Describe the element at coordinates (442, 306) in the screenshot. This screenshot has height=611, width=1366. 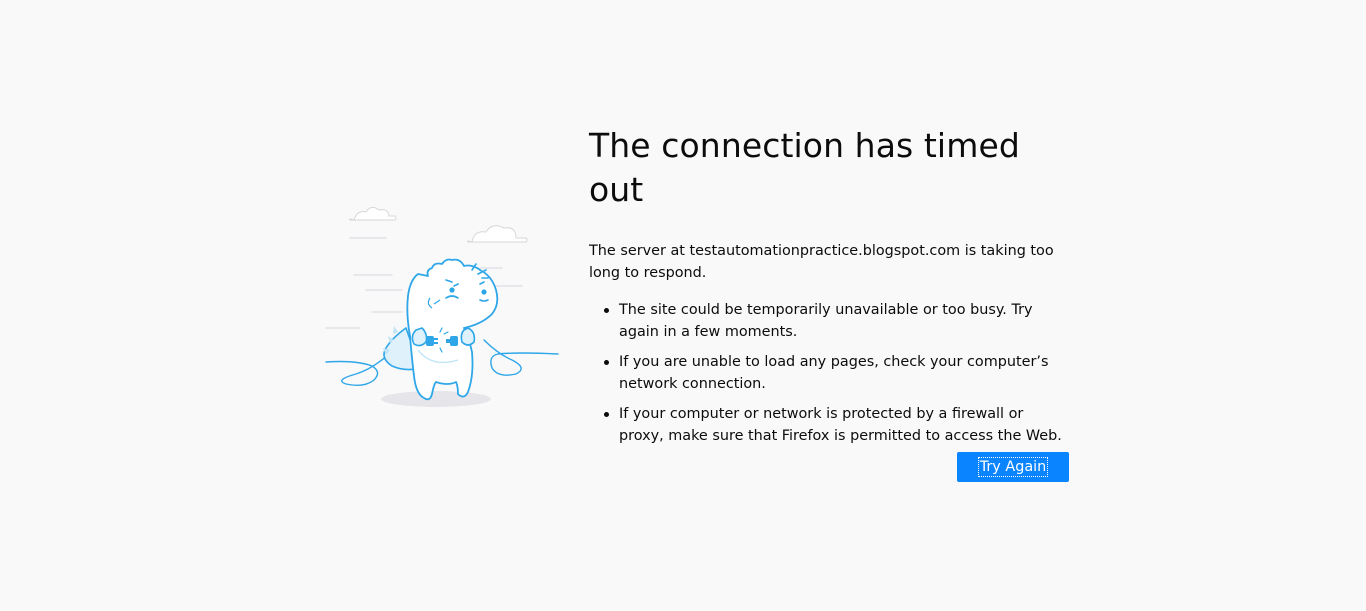
I see `unplugged-dinosaur-illustration` at that location.